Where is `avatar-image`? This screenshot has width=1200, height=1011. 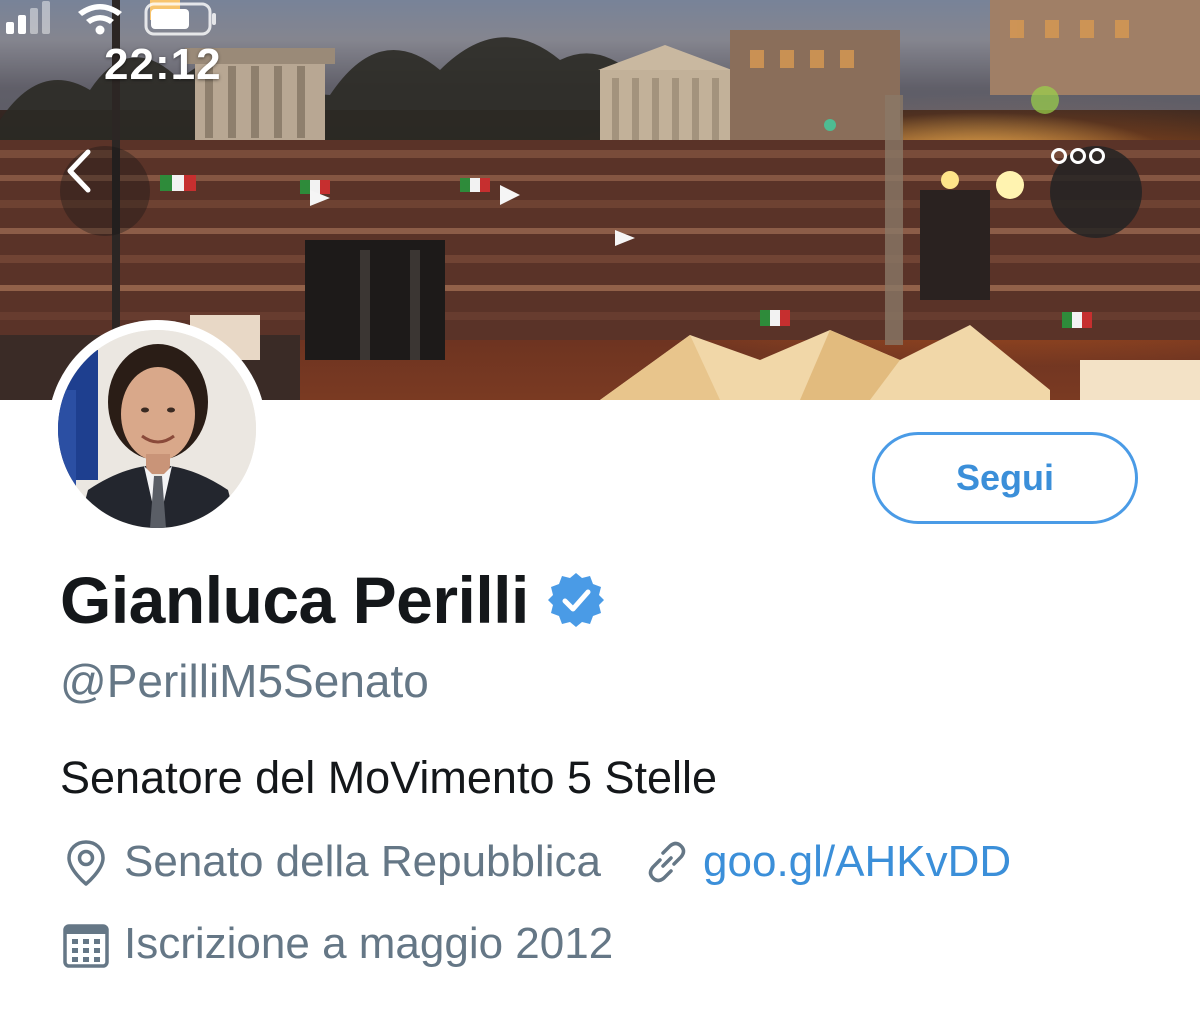 avatar-image is located at coordinates (157, 429).